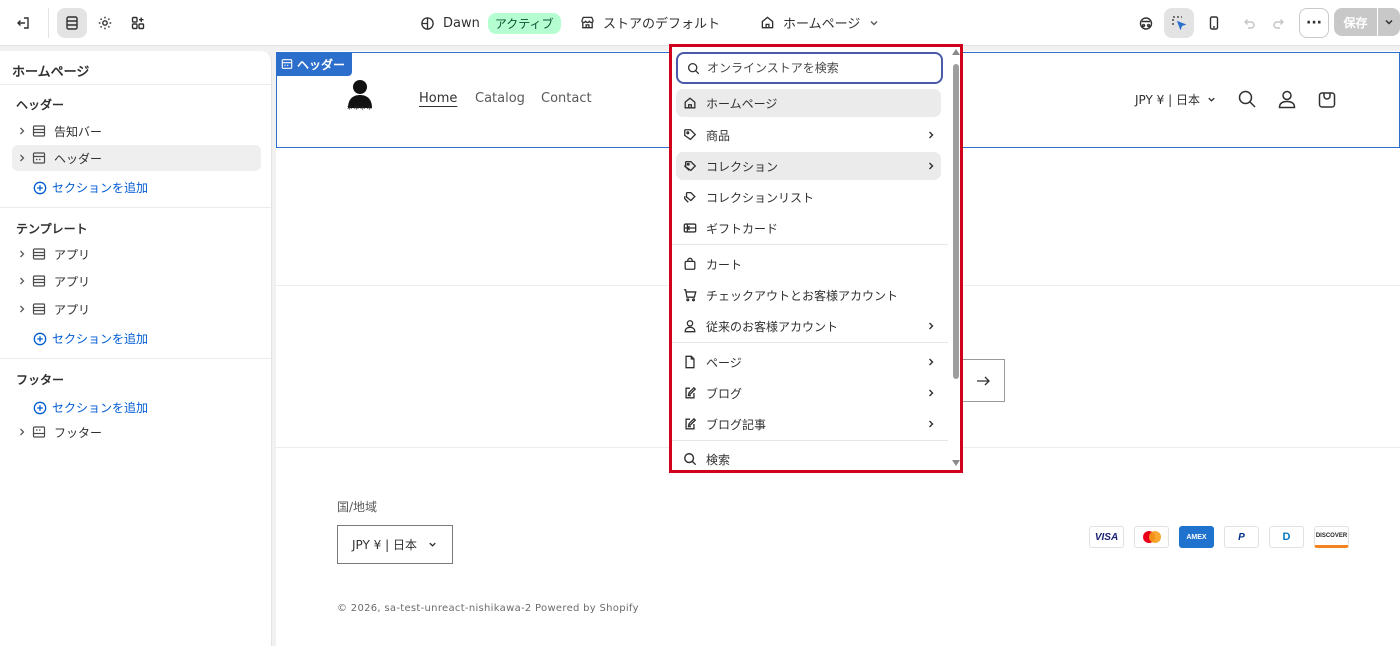 The width and height of the screenshot is (1400, 646). Describe the element at coordinates (136, 131) in the screenshot. I see `sidebar-item-announcement-bar: 告知バー` at that location.